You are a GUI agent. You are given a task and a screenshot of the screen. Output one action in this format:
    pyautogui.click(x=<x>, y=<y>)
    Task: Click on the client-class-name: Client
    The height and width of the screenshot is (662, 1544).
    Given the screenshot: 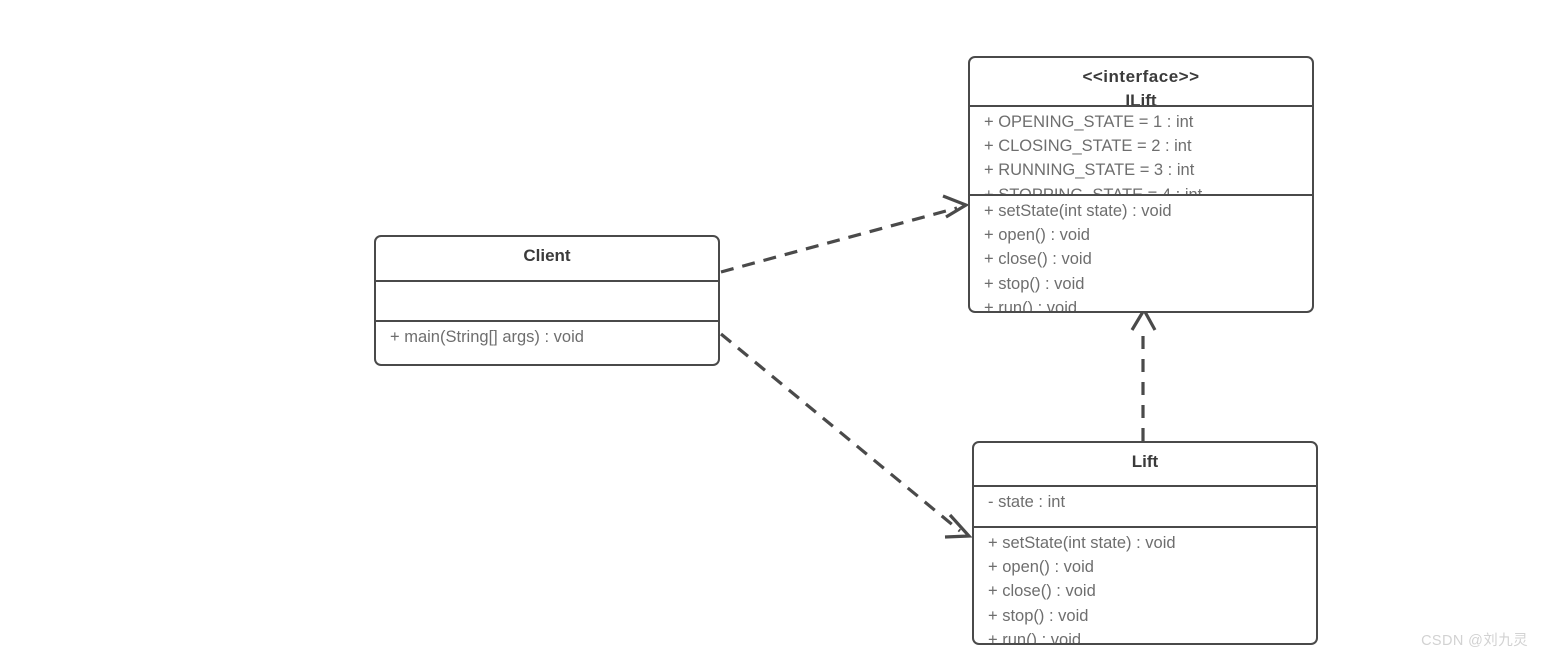 What is the action you would take?
    pyautogui.click(x=547, y=255)
    